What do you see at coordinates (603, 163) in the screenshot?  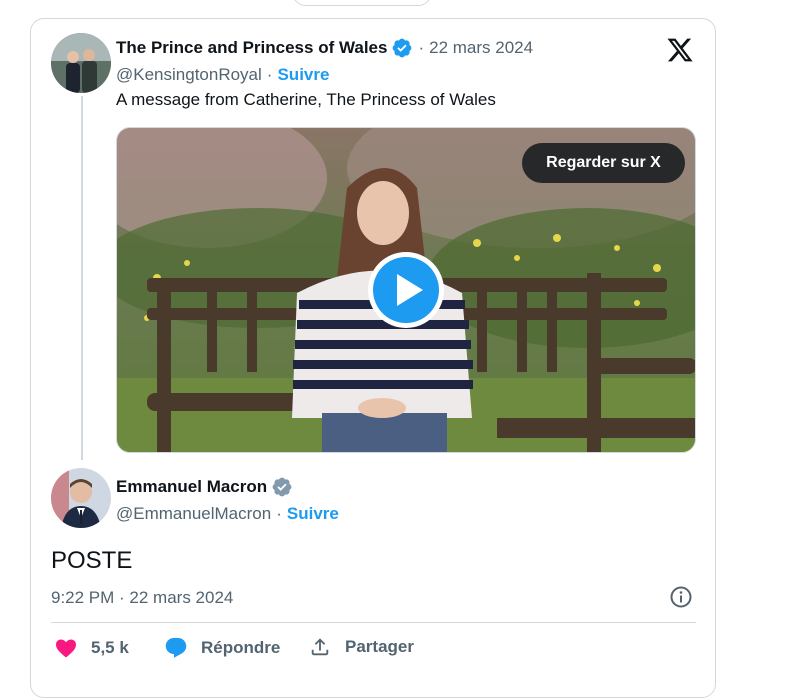 I see `watch-on-x-button: Regarder sur X` at bounding box center [603, 163].